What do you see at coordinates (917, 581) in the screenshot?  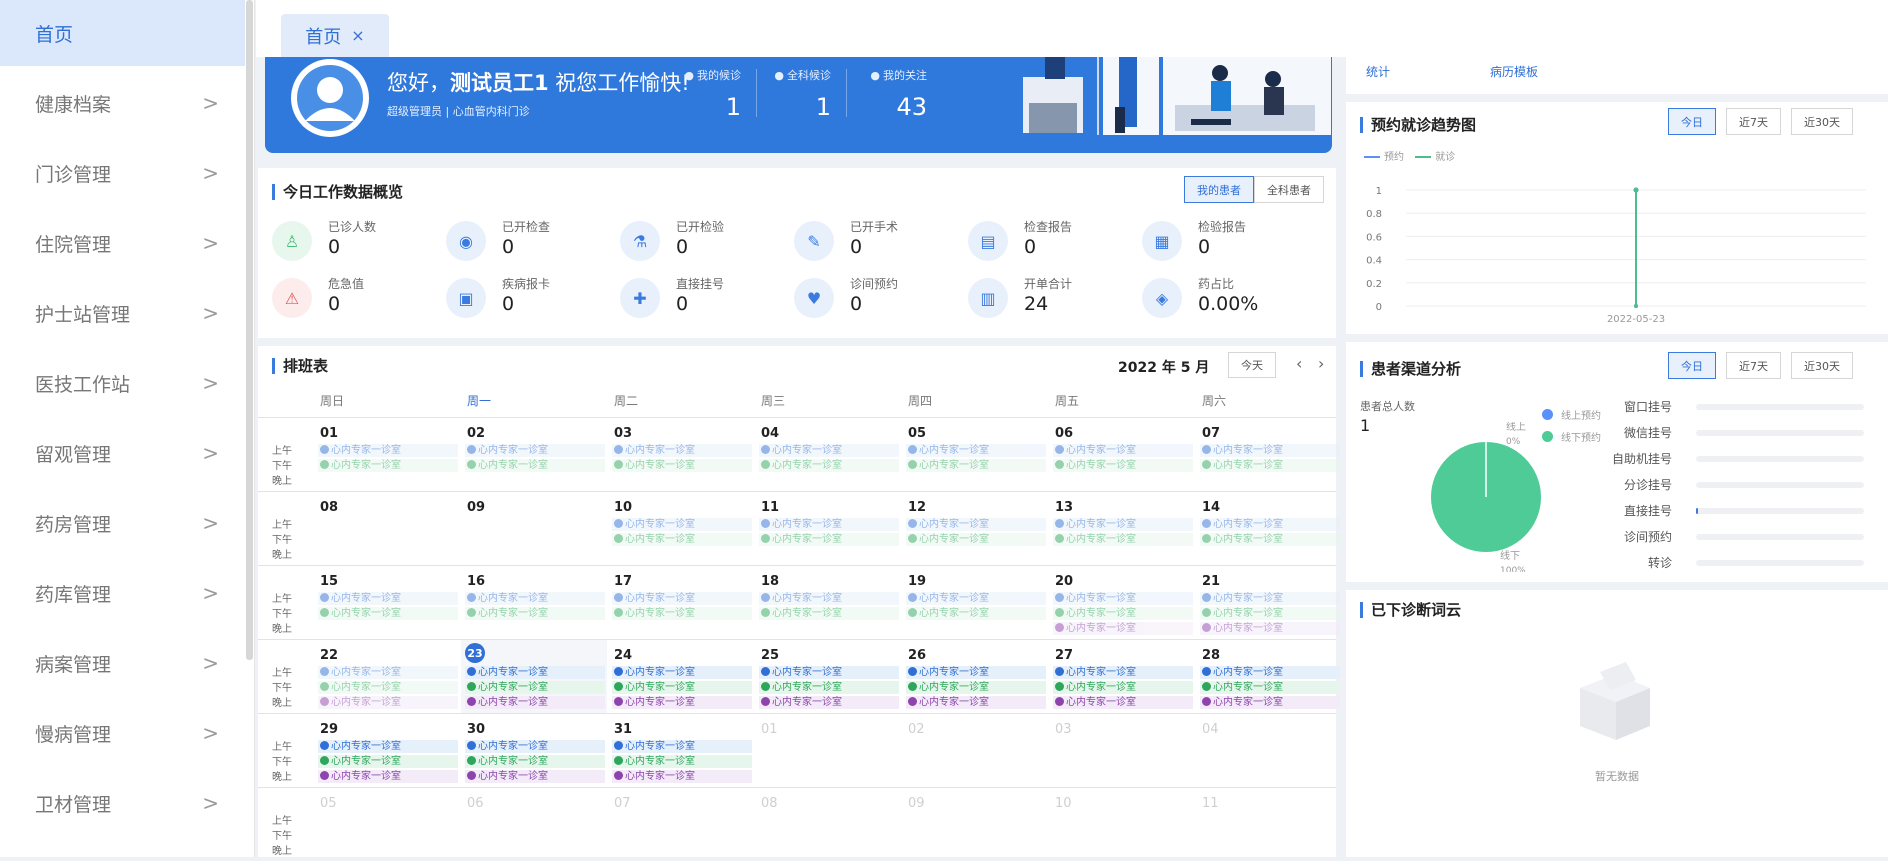 I see `calendar-day: 19` at bounding box center [917, 581].